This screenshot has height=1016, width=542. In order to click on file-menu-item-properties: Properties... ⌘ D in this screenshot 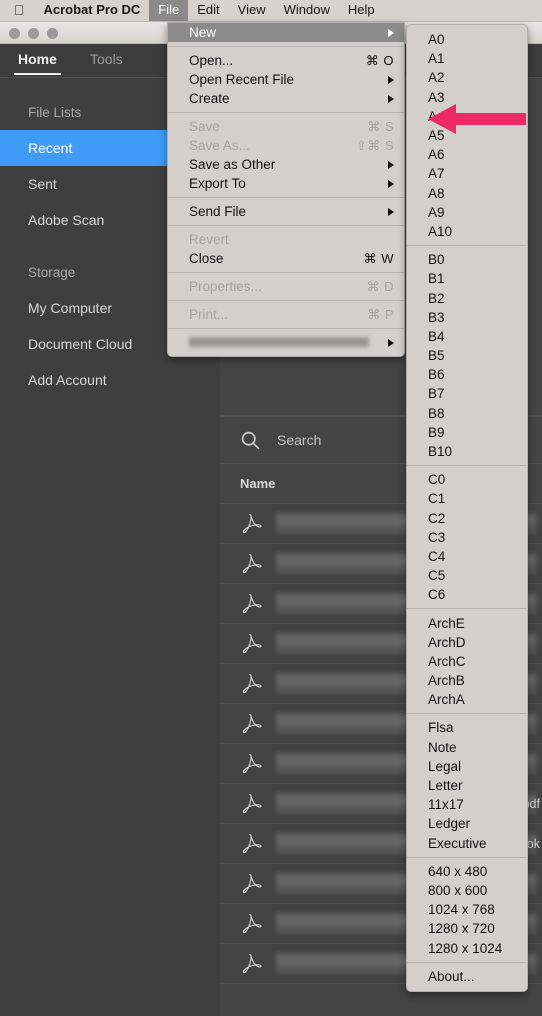, I will do `click(286, 286)`.